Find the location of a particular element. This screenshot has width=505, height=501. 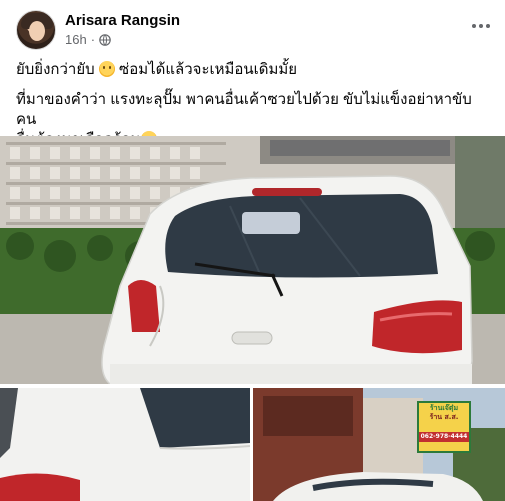

post-photo-shop: ร้านเจ๊ตุ๋ม ร้าน ส.ส. 062-978-4444 is located at coordinates (379, 444).